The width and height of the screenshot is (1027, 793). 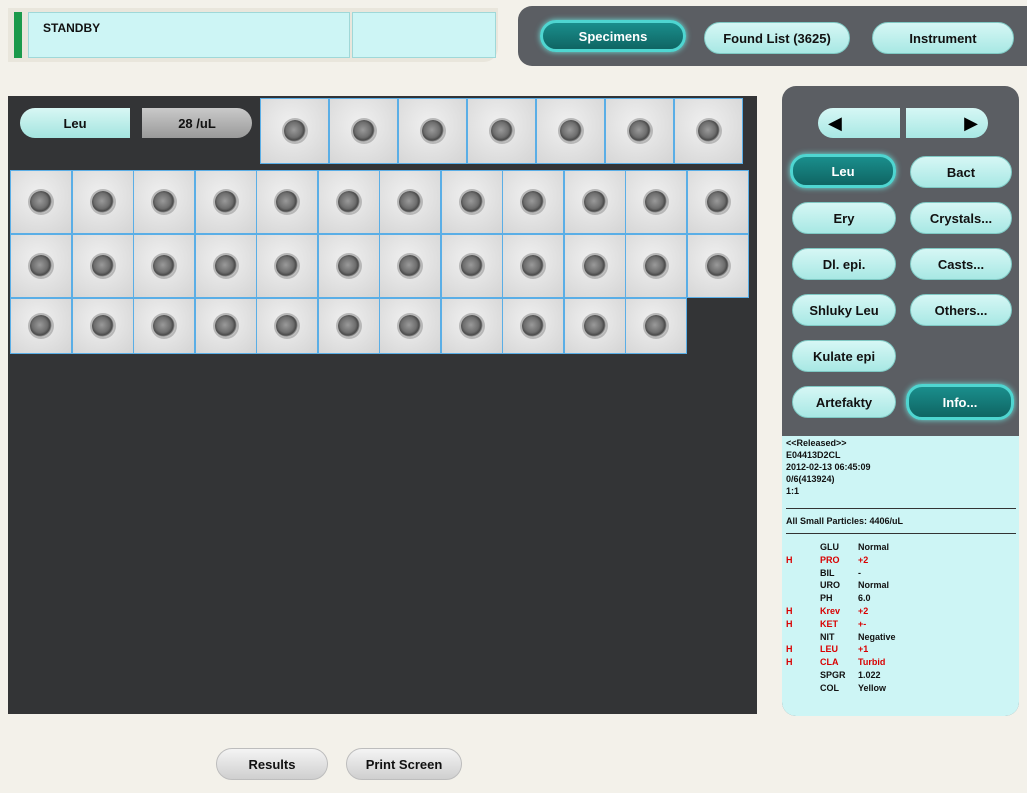 I want to click on category-leu-button: Leu, so click(x=843, y=171).